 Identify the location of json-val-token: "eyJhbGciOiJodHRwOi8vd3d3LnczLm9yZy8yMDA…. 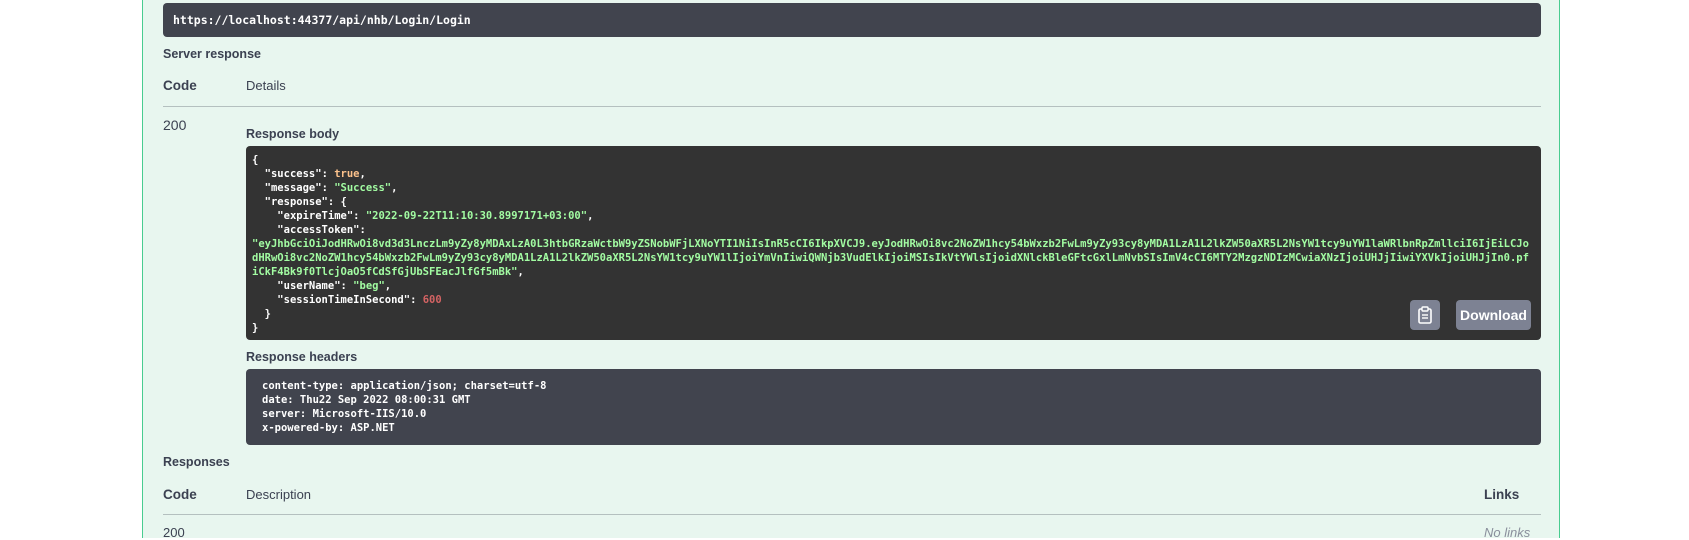
(890, 258).